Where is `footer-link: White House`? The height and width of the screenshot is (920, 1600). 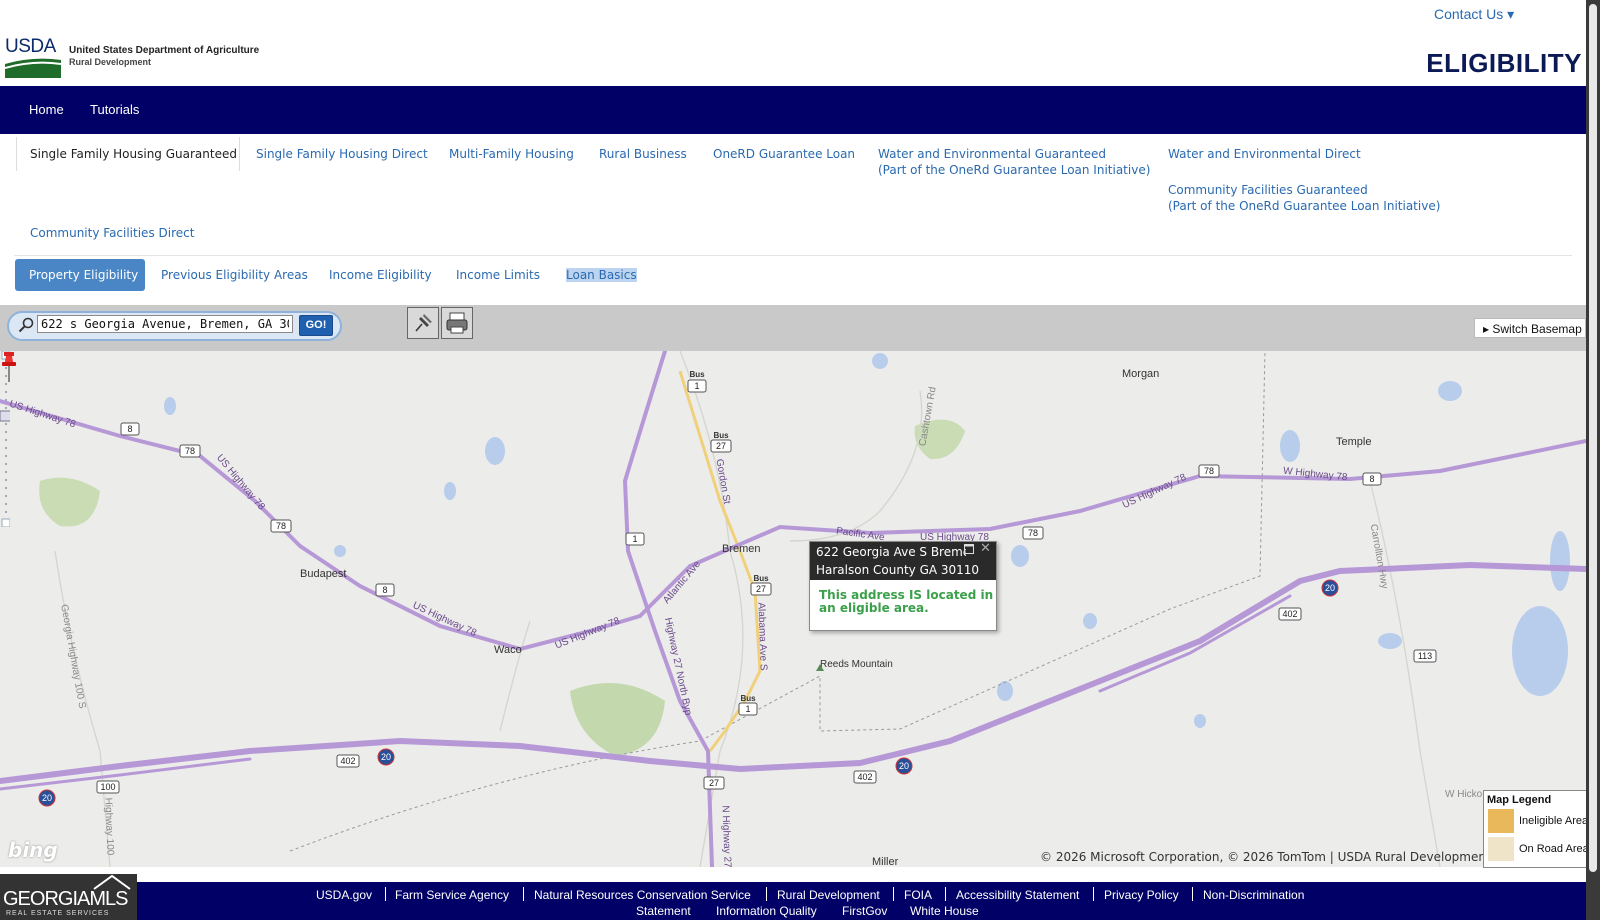 footer-link: White House is located at coordinates (944, 911).